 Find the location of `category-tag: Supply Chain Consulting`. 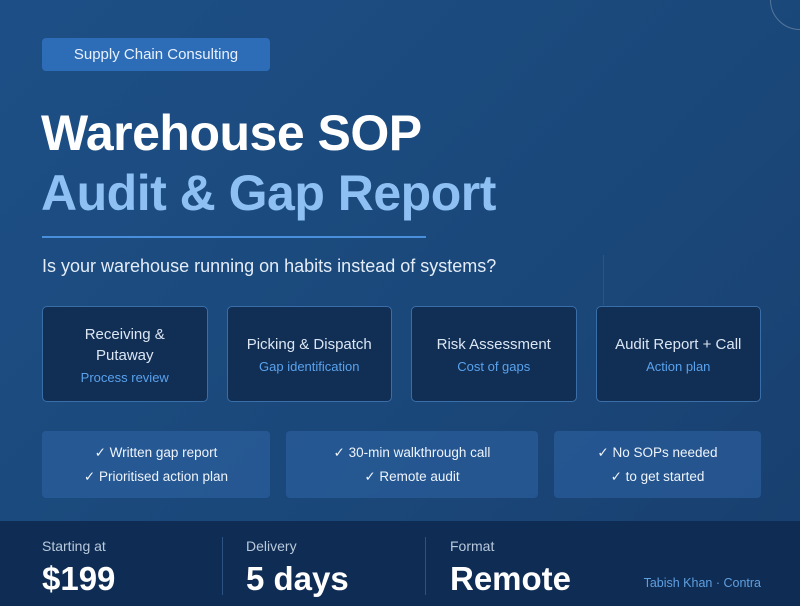

category-tag: Supply Chain Consulting is located at coordinates (156, 54).